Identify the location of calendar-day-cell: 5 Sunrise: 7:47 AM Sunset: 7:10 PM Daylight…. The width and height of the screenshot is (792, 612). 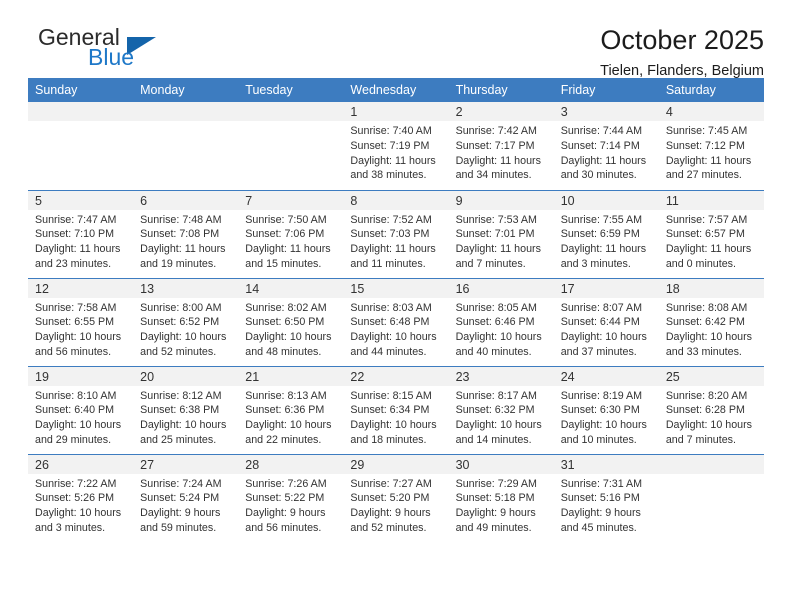
(81, 233).